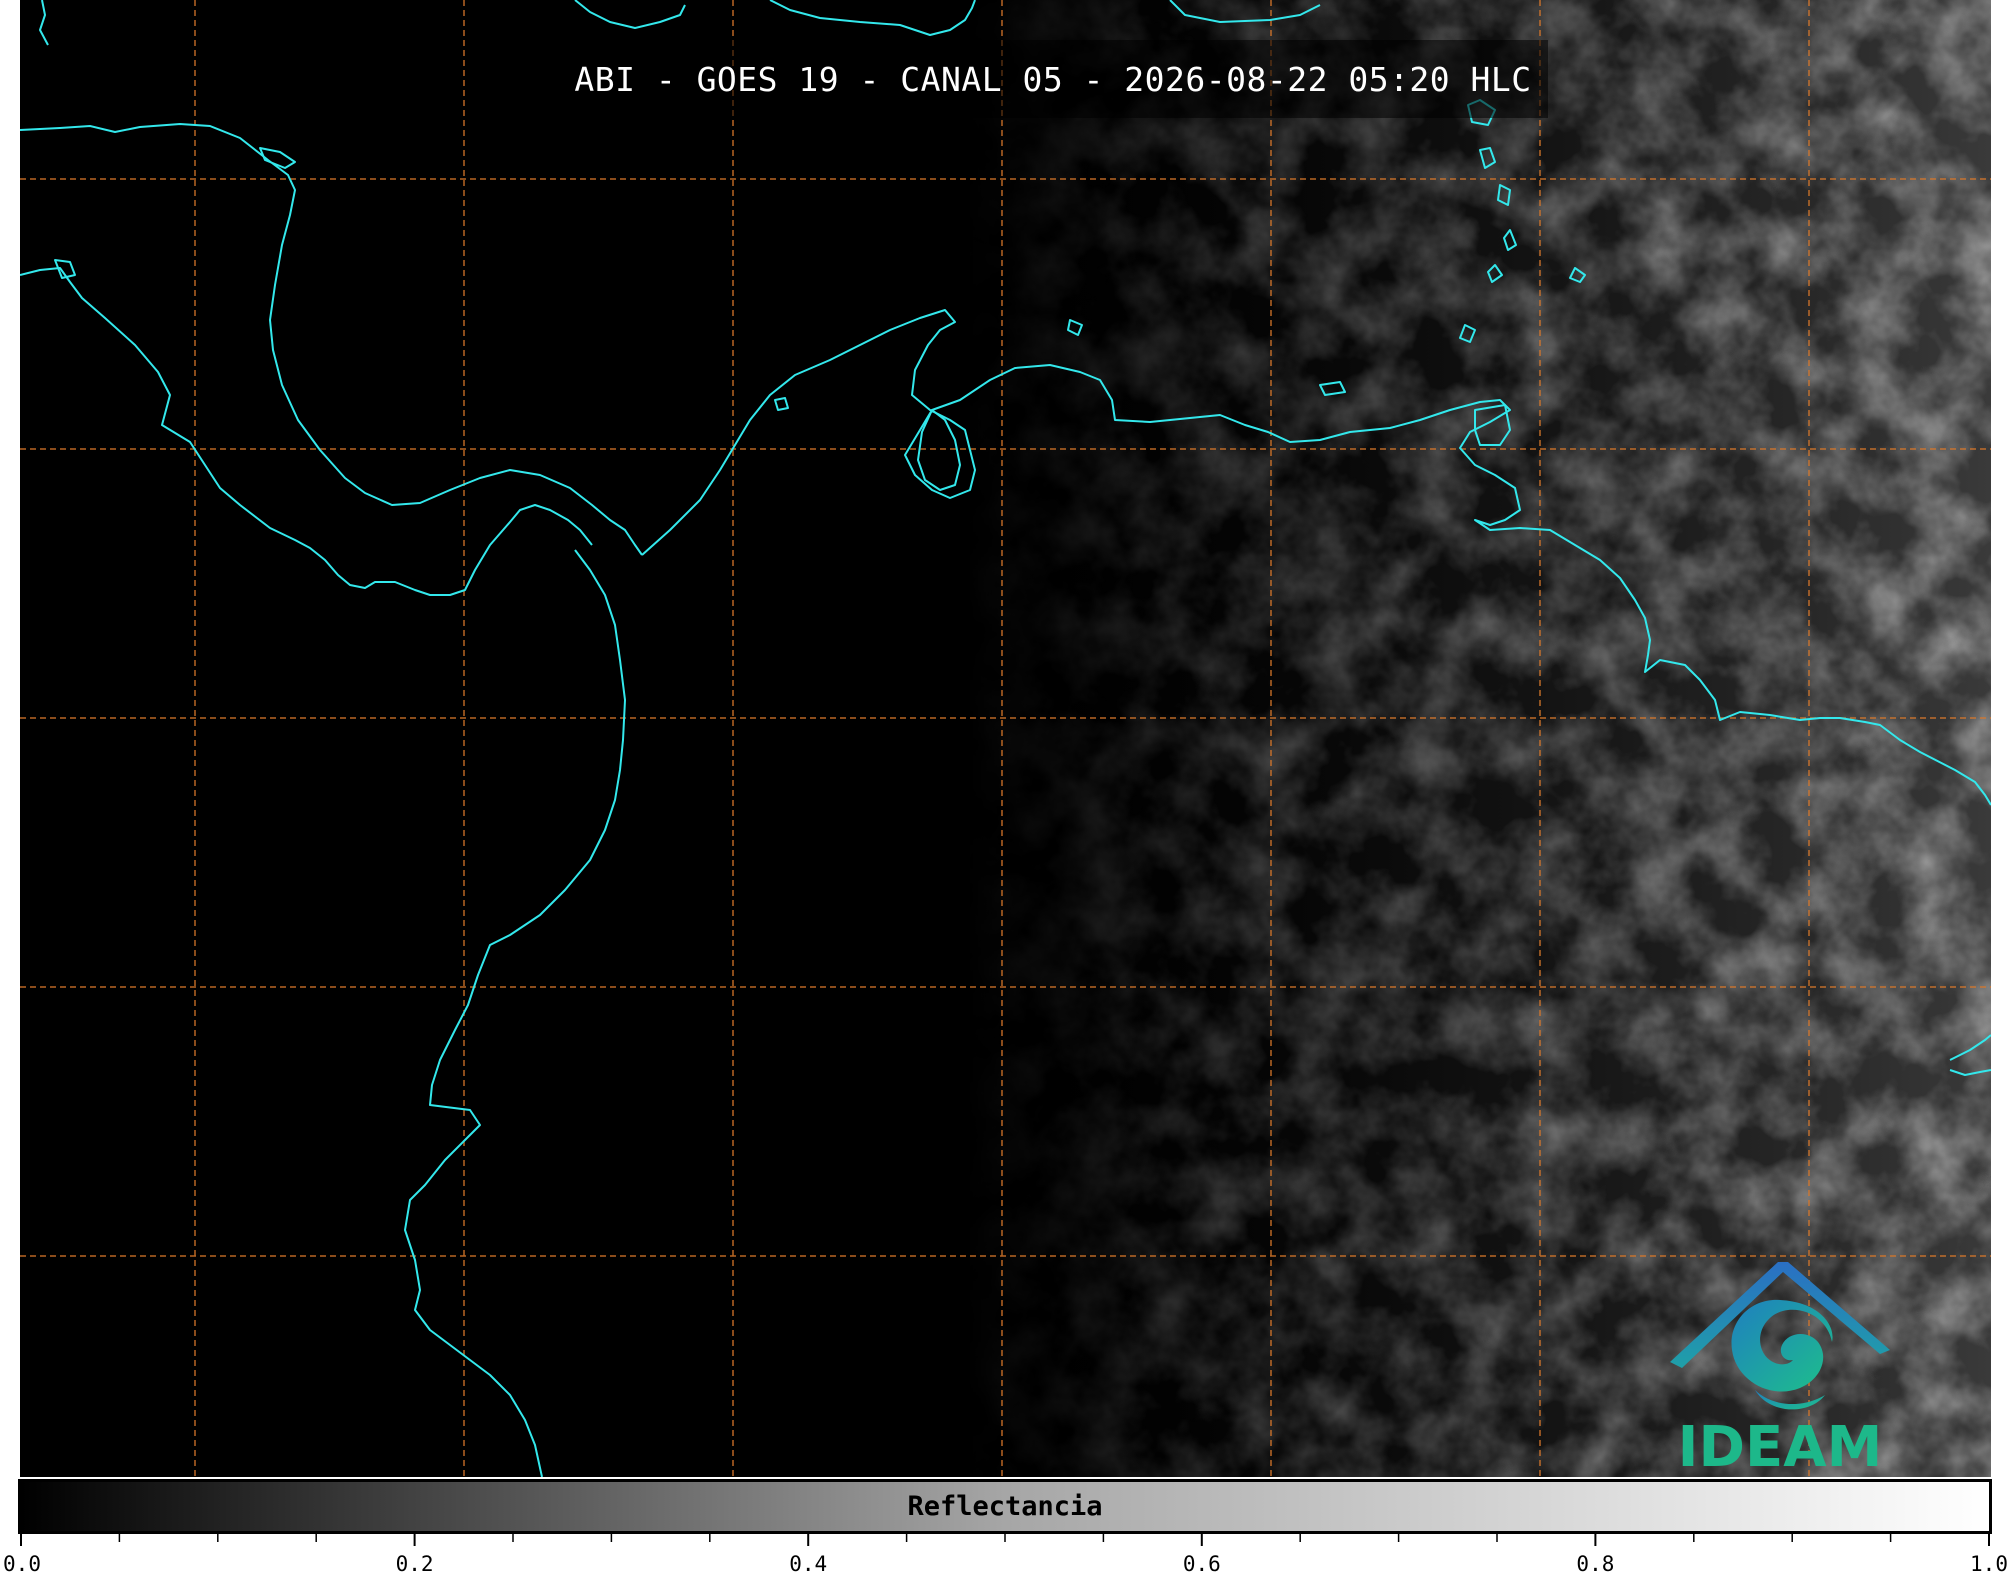 The image size is (2011, 1577). What do you see at coordinates (1780, 1336) in the screenshot?
I see `ideam-logo-icon` at bounding box center [1780, 1336].